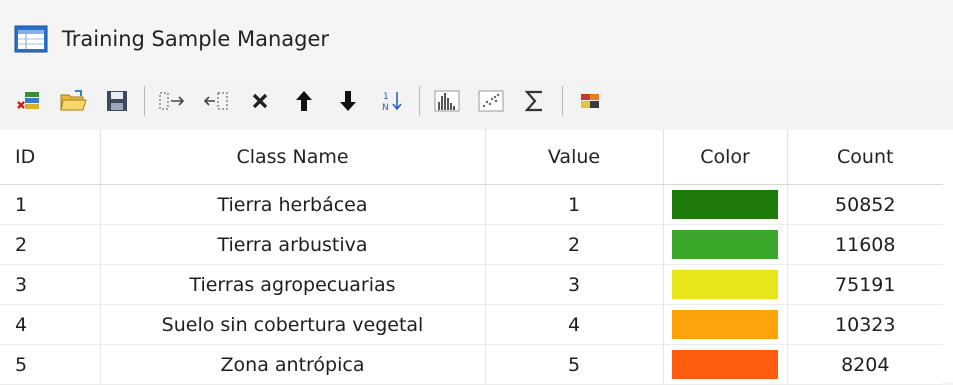 The image size is (953, 385). I want to click on cell-value: 2, so click(574, 244).